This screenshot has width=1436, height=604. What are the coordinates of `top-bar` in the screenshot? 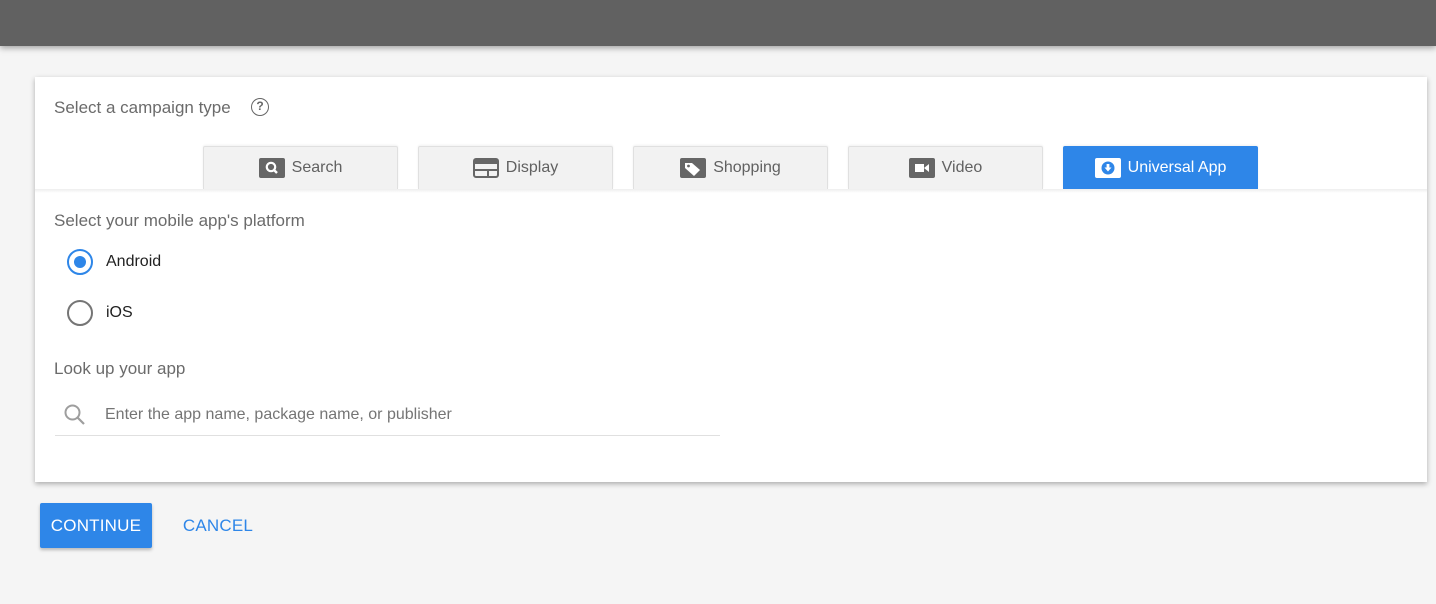 It's located at (718, 23).